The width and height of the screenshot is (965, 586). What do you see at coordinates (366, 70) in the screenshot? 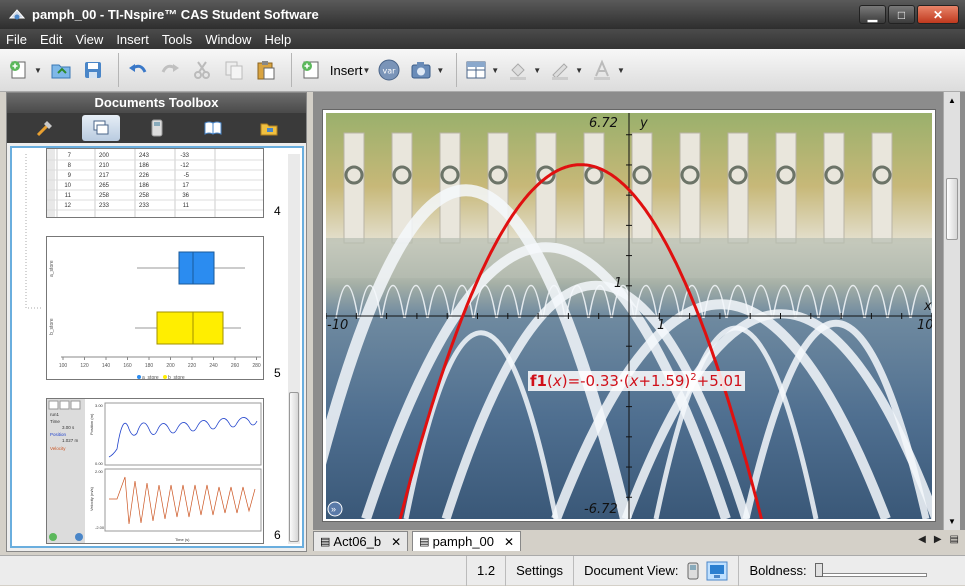
I see `insert-dropdown-icon: ▼` at bounding box center [366, 70].